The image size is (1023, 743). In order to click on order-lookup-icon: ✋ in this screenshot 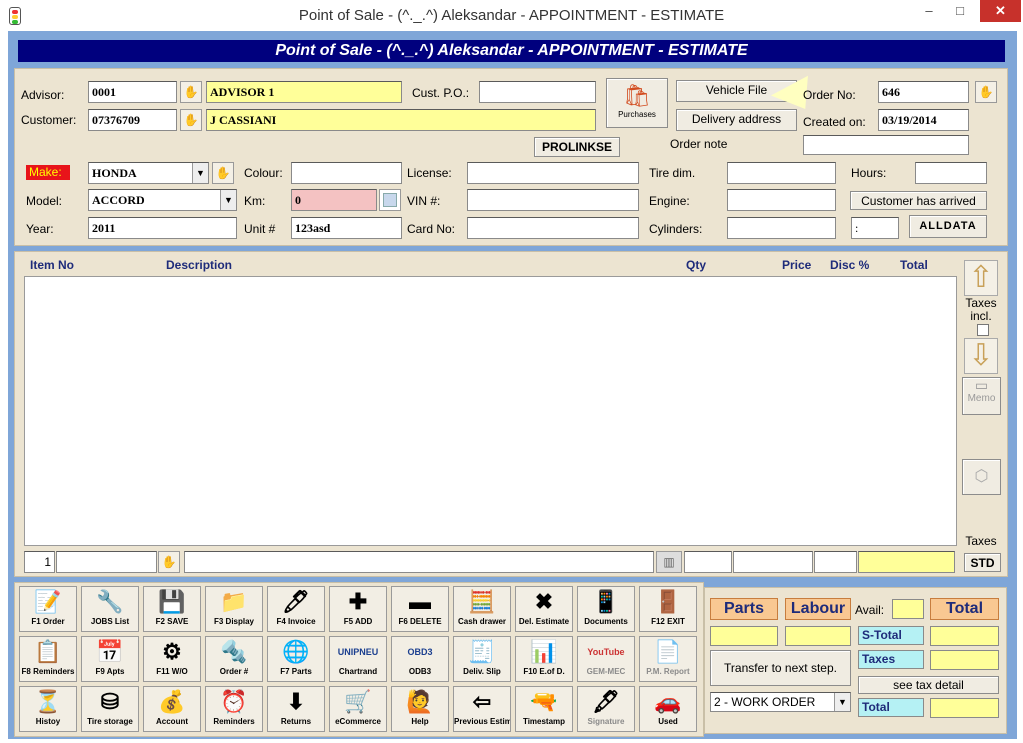, I will do `click(986, 92)`.